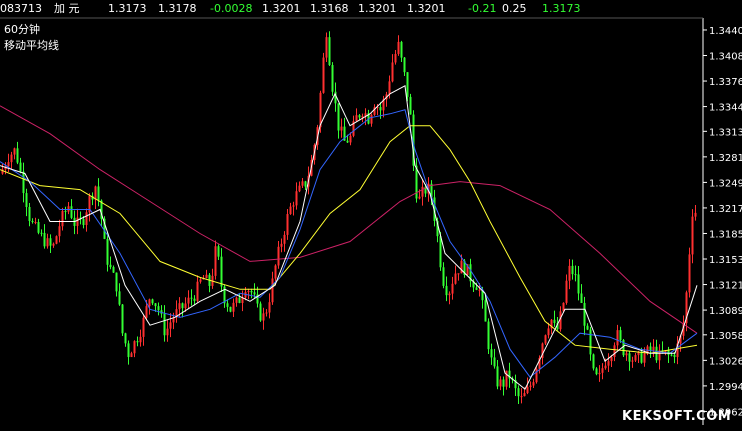 This screenshot has height=431, width=742. Describe the element at coordinates (677, 416) in the screenshot. I see `watermark-text: KEKSOFT.COM` at that location.